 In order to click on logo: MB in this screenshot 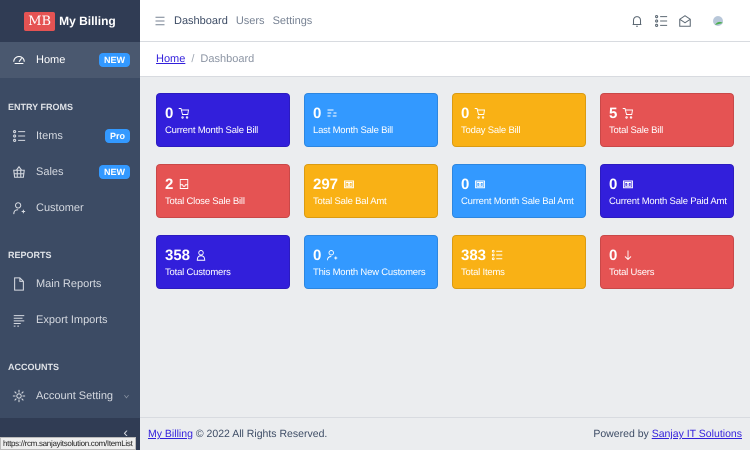, I will do `click(40, 21)`.